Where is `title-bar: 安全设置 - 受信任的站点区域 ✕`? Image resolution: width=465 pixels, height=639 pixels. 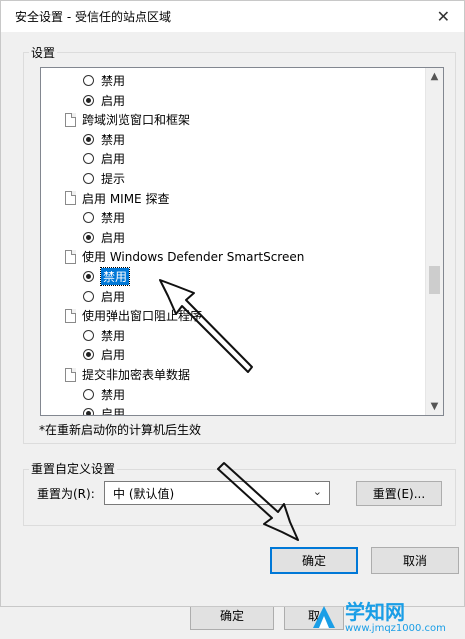
title-bar: 安全设置 - 受信任的站点区域 ✕ is located at coordinates (232, 16).